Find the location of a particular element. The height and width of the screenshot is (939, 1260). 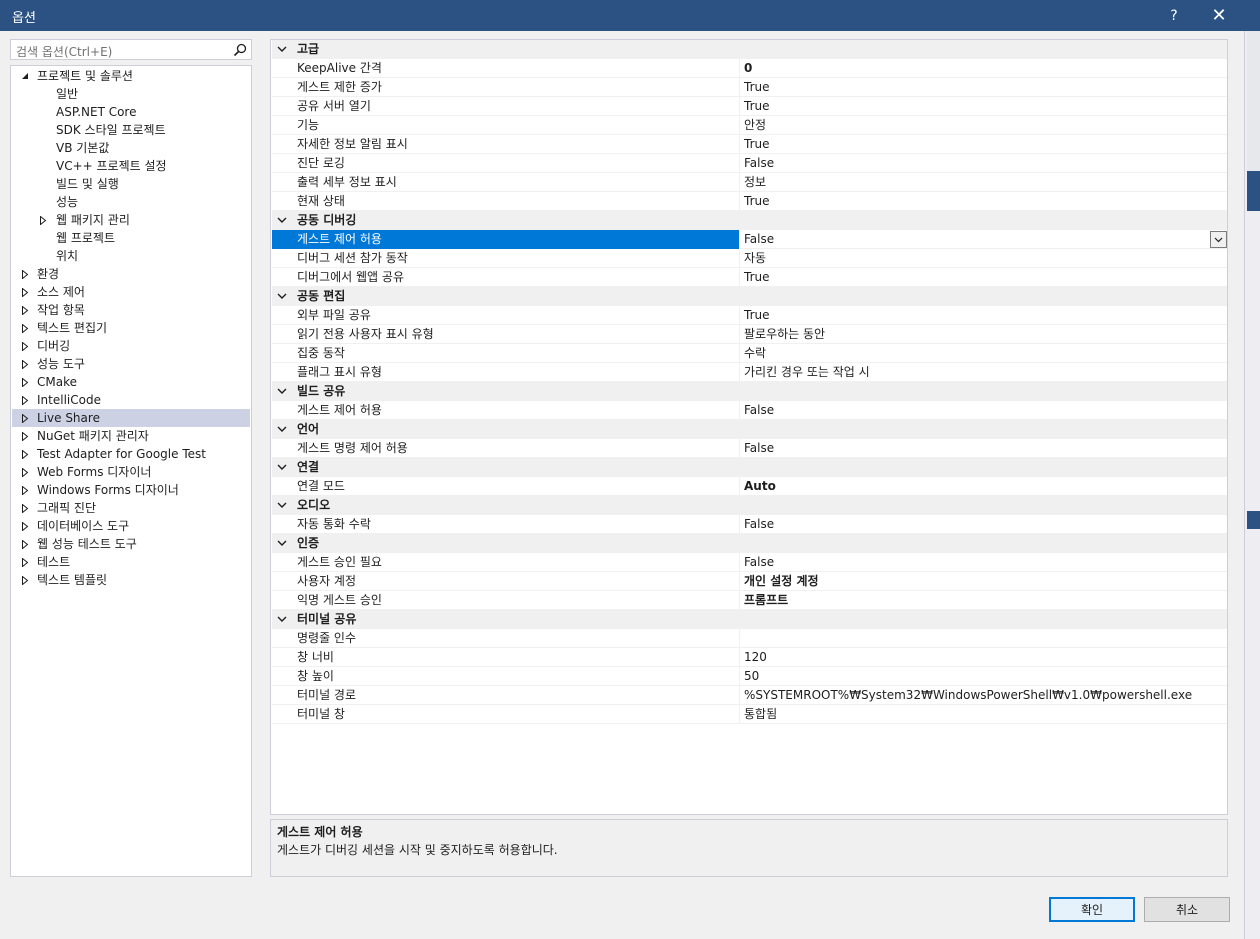

property-row: 터미널 창 통합됨 is located at coordinates (749, 714).